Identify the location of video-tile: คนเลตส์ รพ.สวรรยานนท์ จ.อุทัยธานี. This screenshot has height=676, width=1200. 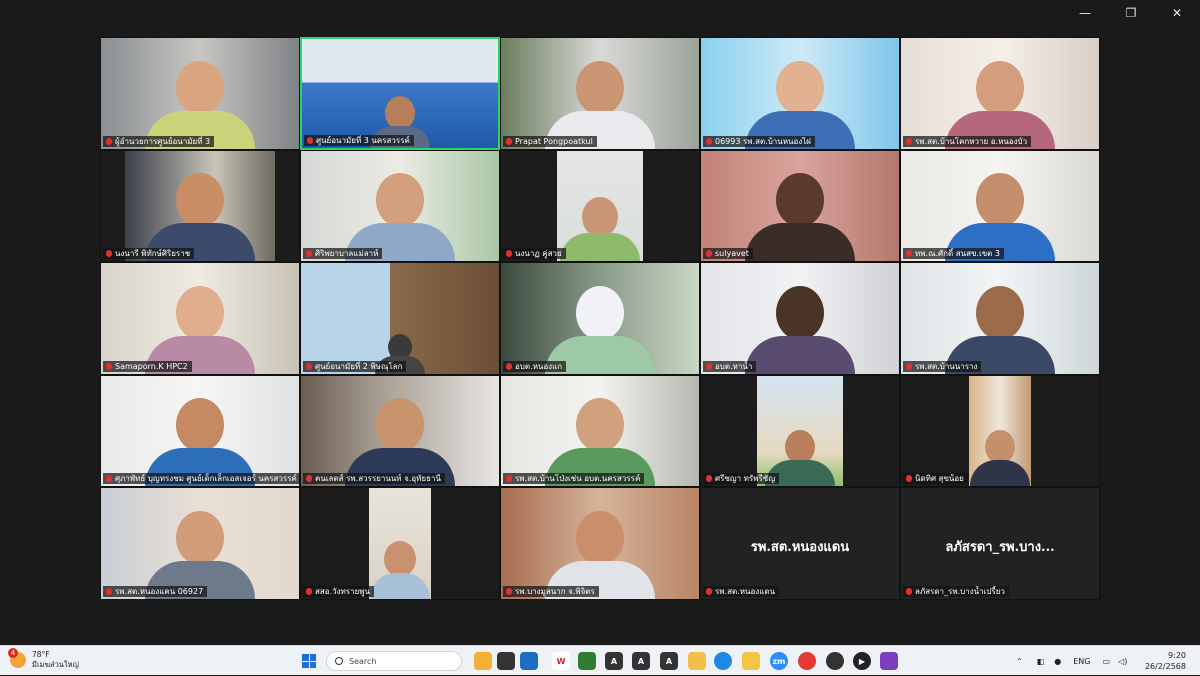
(400, 431).